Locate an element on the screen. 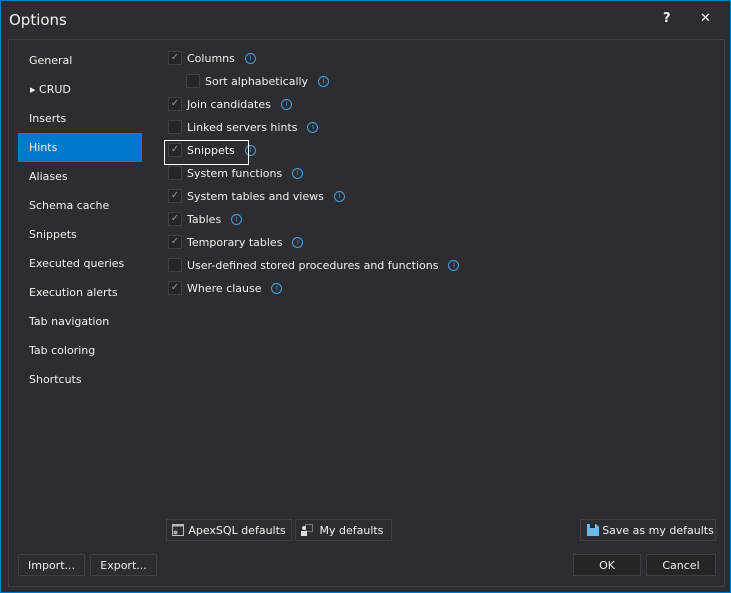 This screenshot has width=731, height=593. sidebar-item-label: Execution alerts is located at coordinates (73, 292).